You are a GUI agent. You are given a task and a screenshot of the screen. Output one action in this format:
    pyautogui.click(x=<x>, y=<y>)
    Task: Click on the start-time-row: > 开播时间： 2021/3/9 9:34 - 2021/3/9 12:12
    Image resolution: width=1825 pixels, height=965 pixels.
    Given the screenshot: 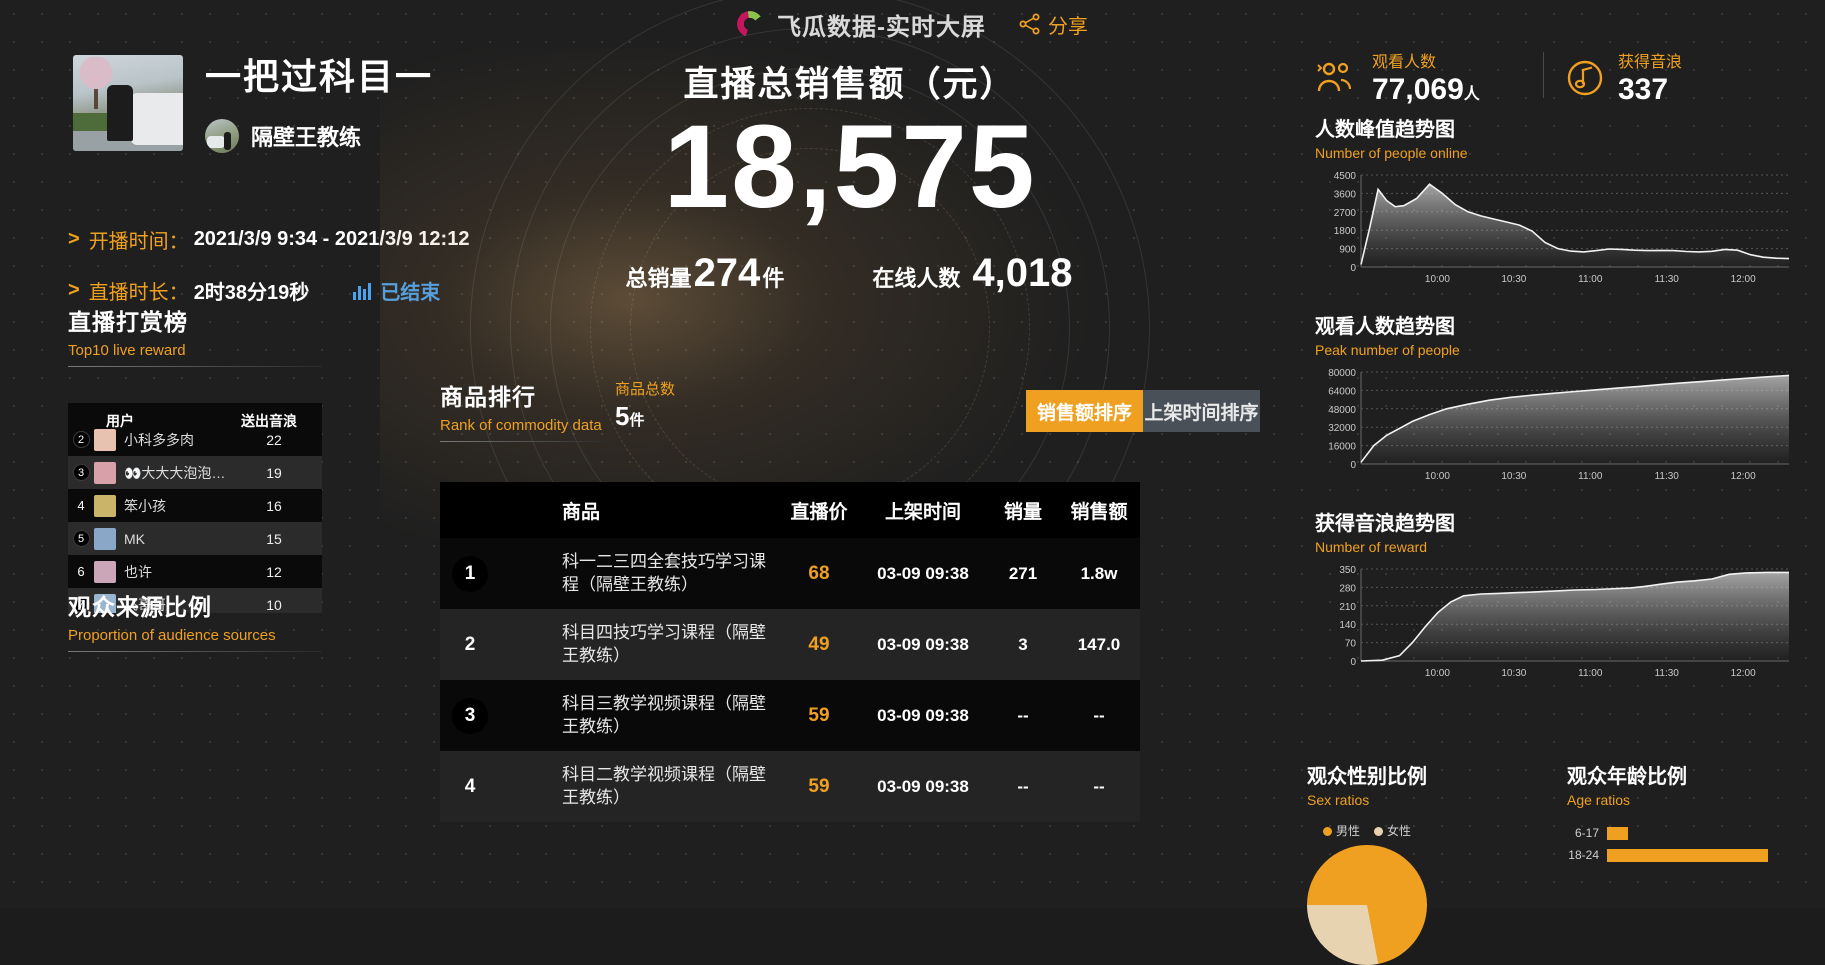 What is the action you would take?
    pyautogui.click(x=268, y=239)
    